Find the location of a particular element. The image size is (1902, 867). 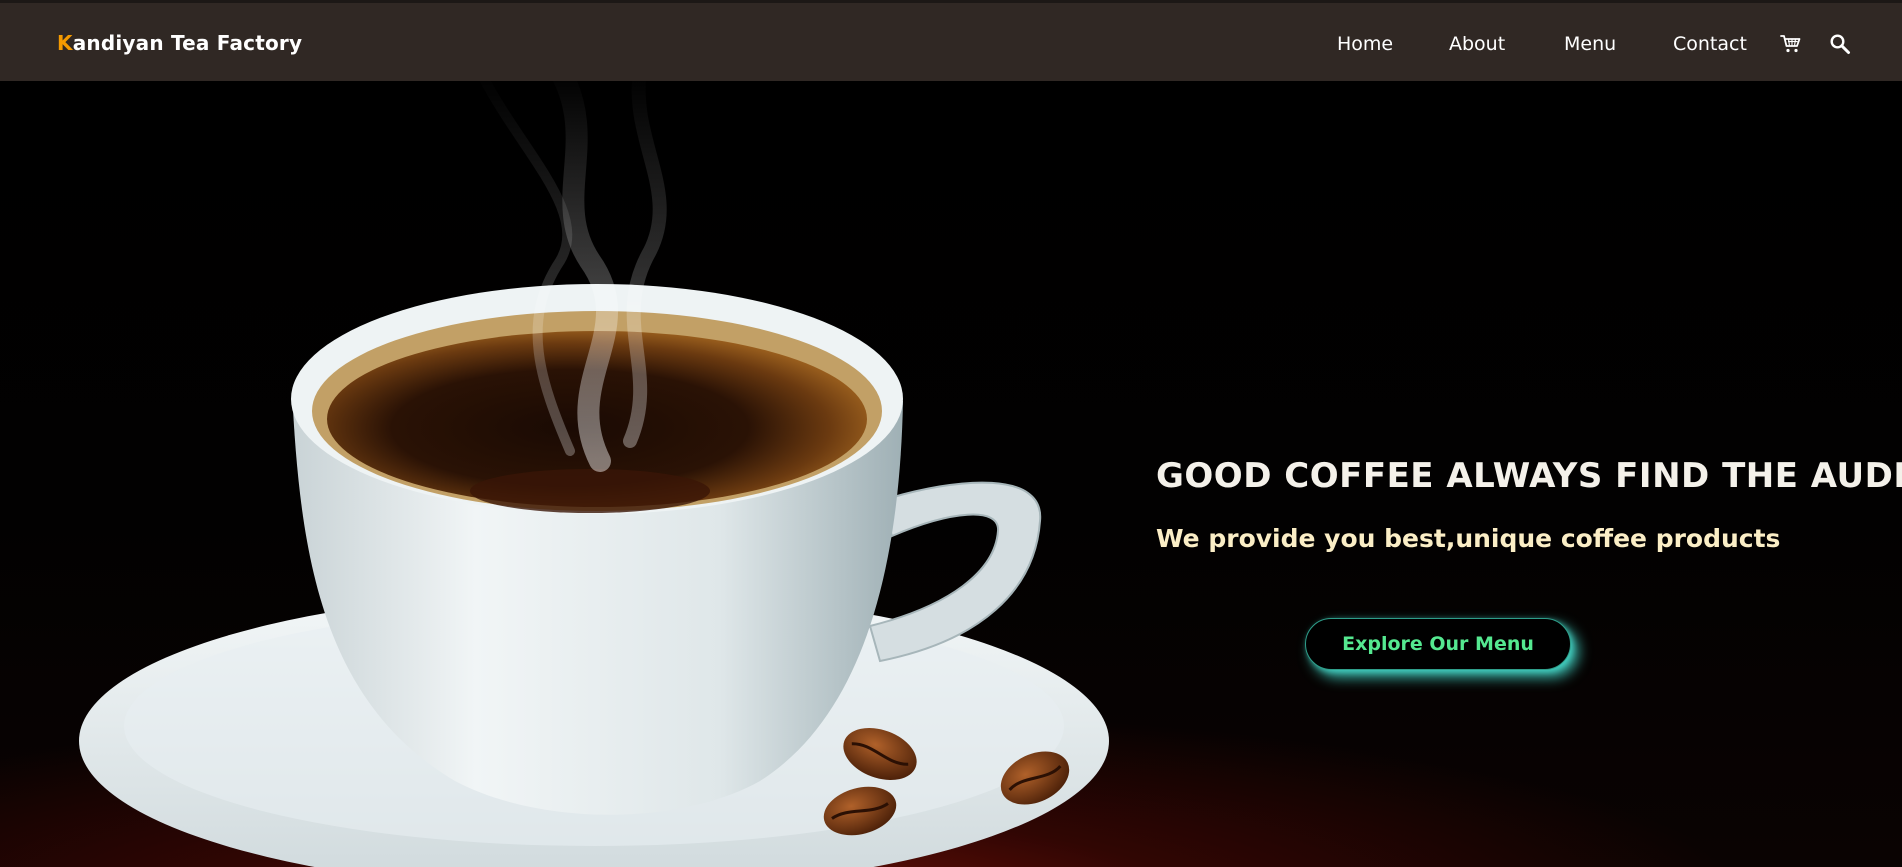

search-icon is located at coordinates (1840, 44).